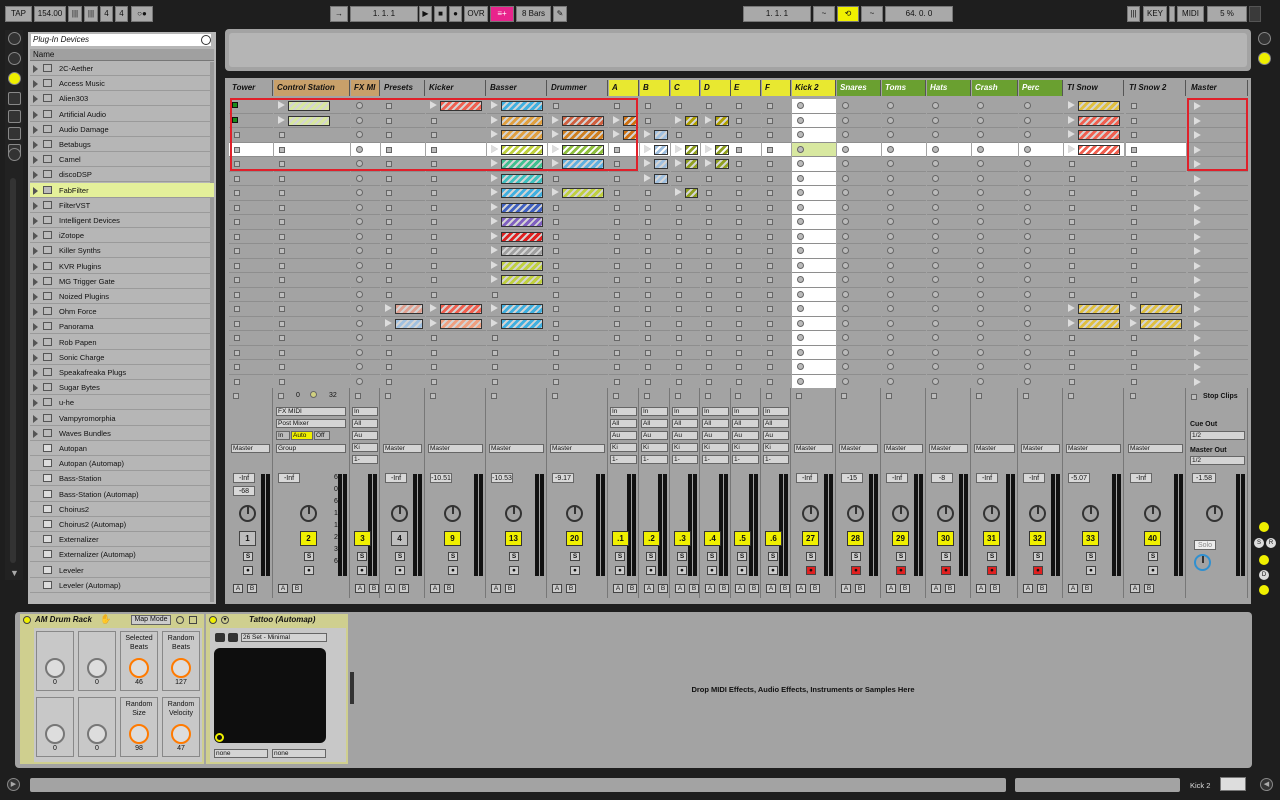 The image size is (1280, 800). I want to click on monitor-auto: Auto, so click(302, 435).